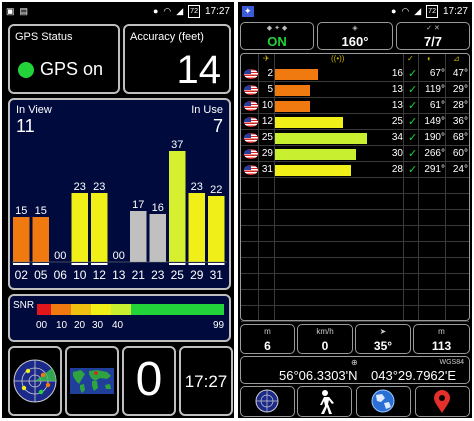  I want to click on satellites-count-tile: 0, so click(149, 381).